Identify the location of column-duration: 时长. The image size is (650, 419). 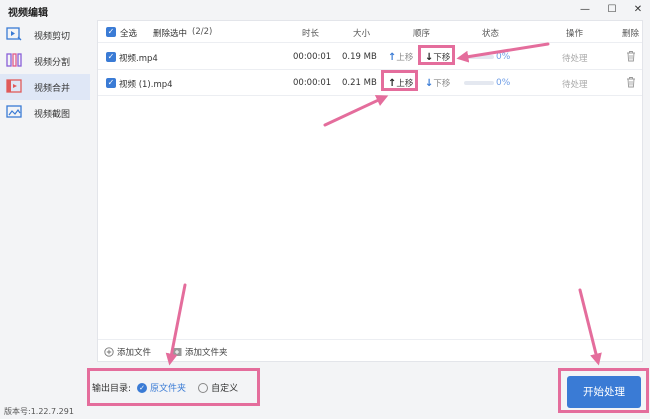
(311, 34).